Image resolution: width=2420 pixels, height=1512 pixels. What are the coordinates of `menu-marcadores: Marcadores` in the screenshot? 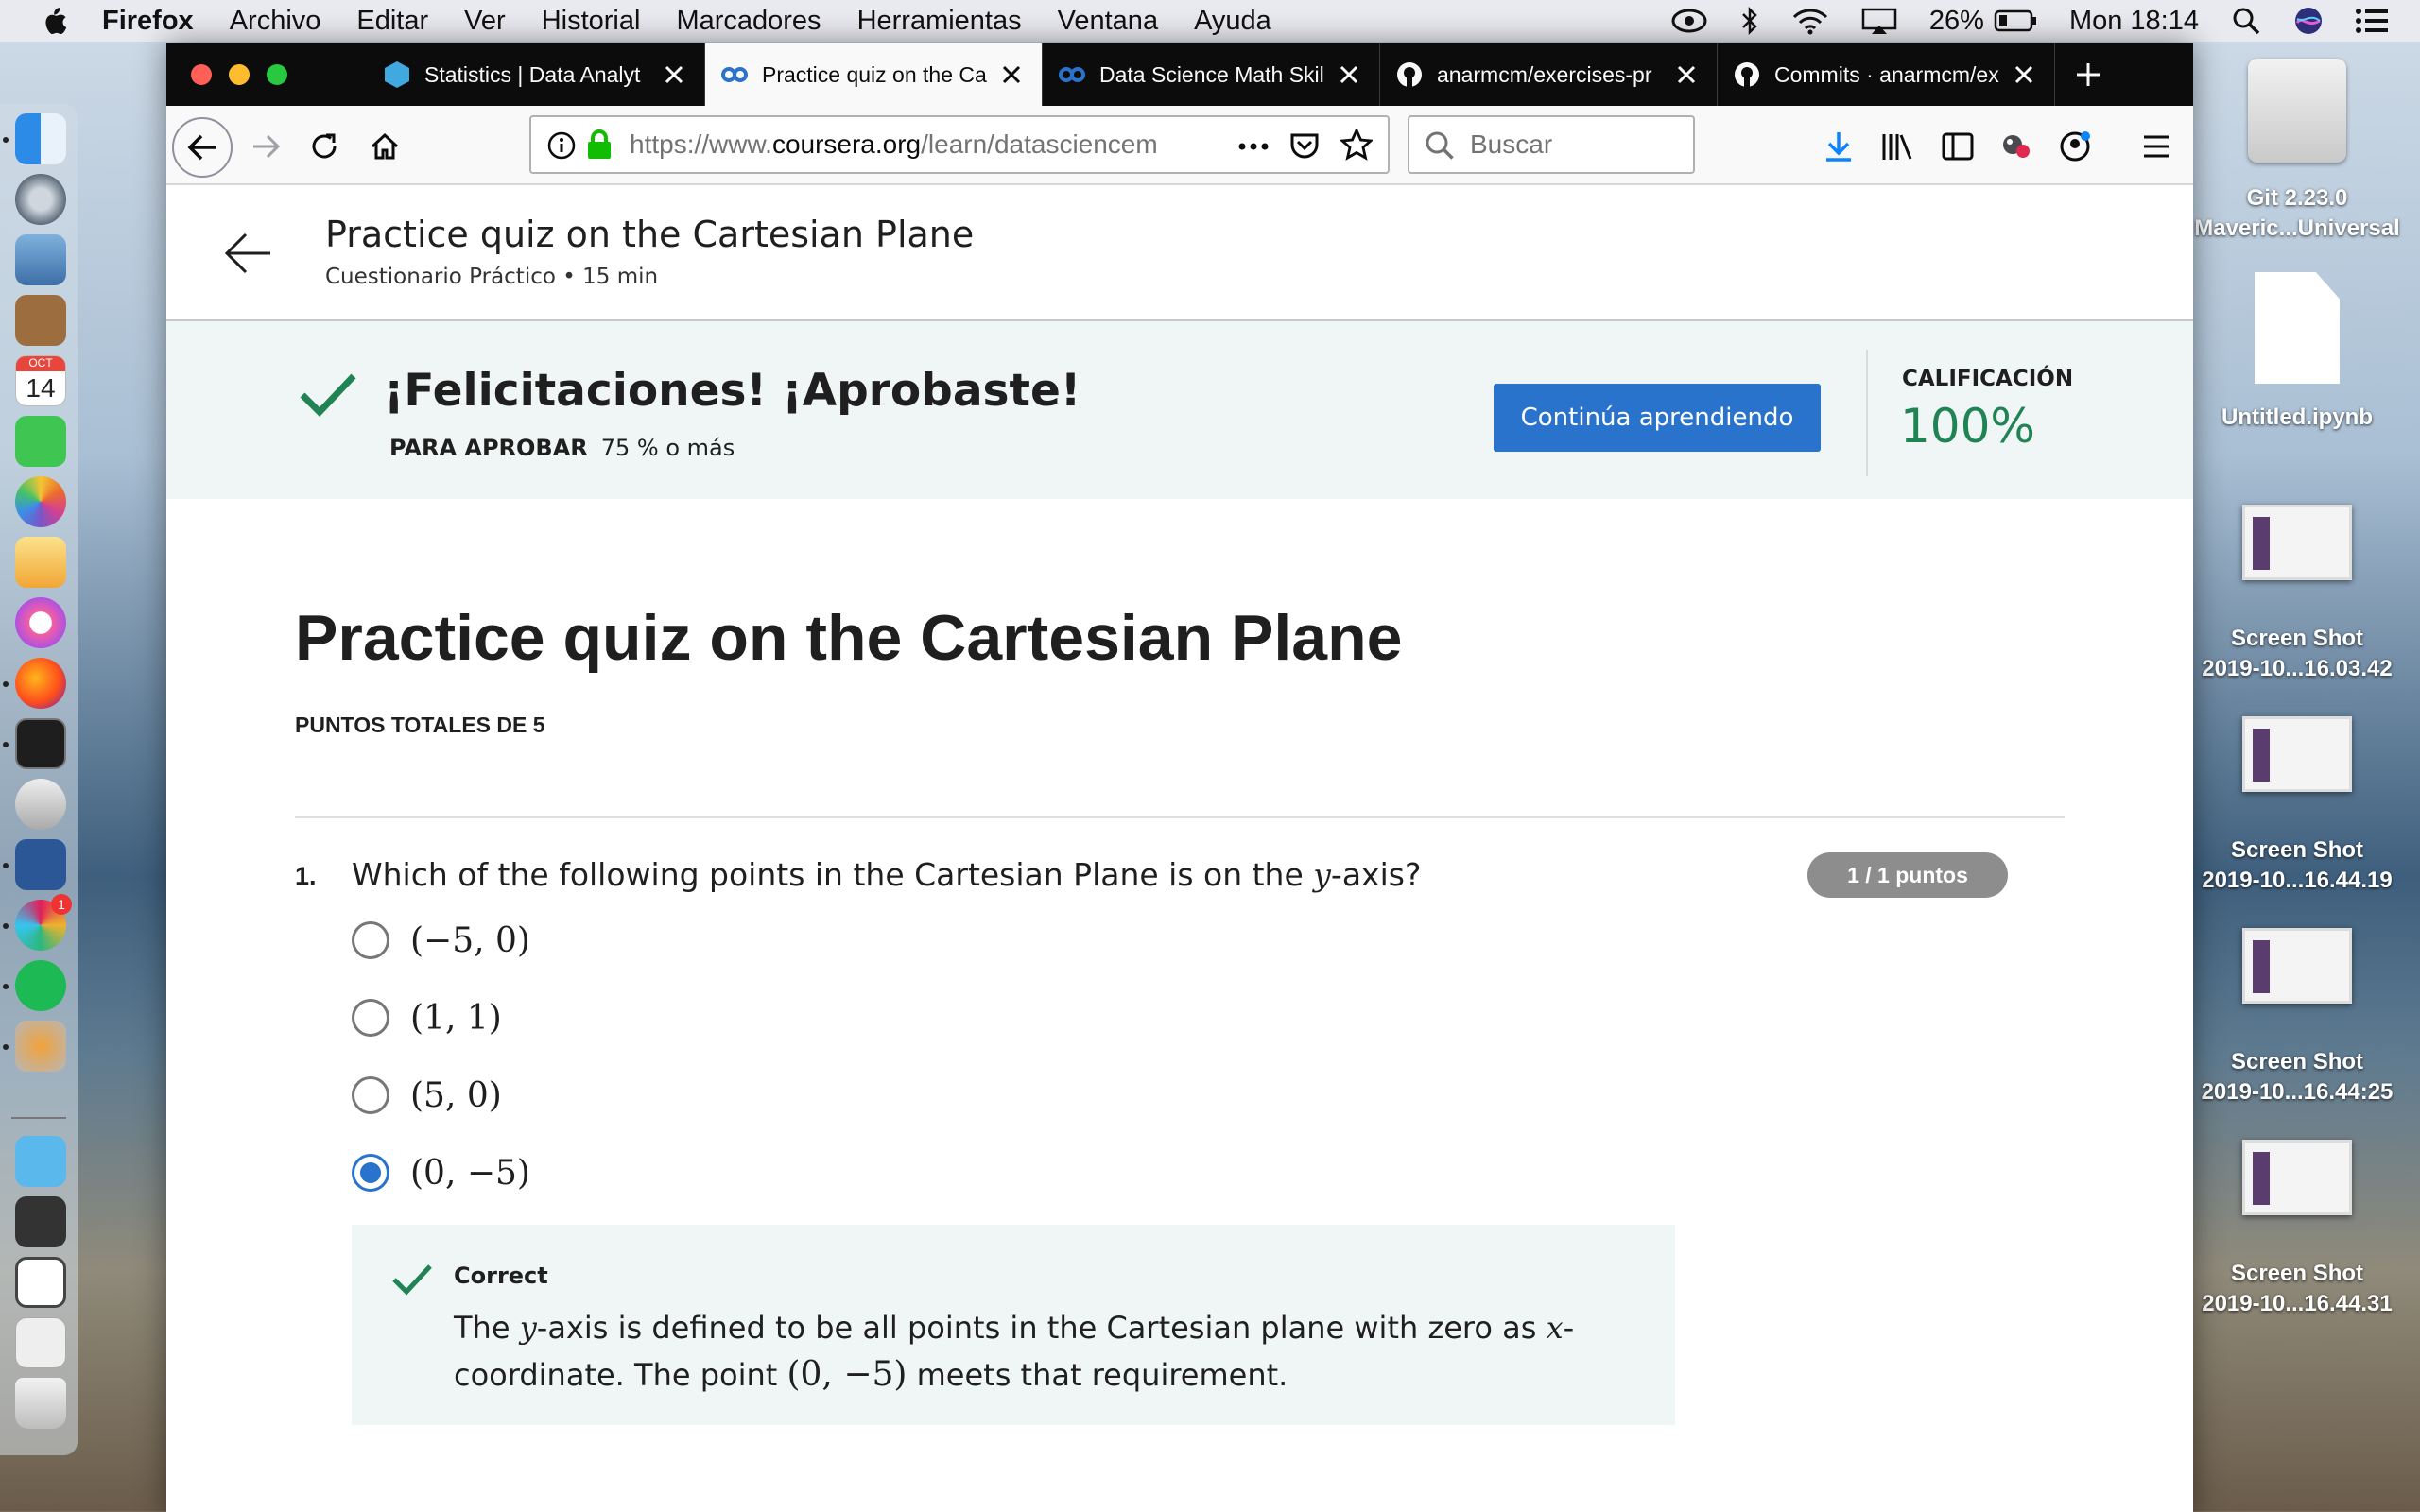 It's located at (749, 21).